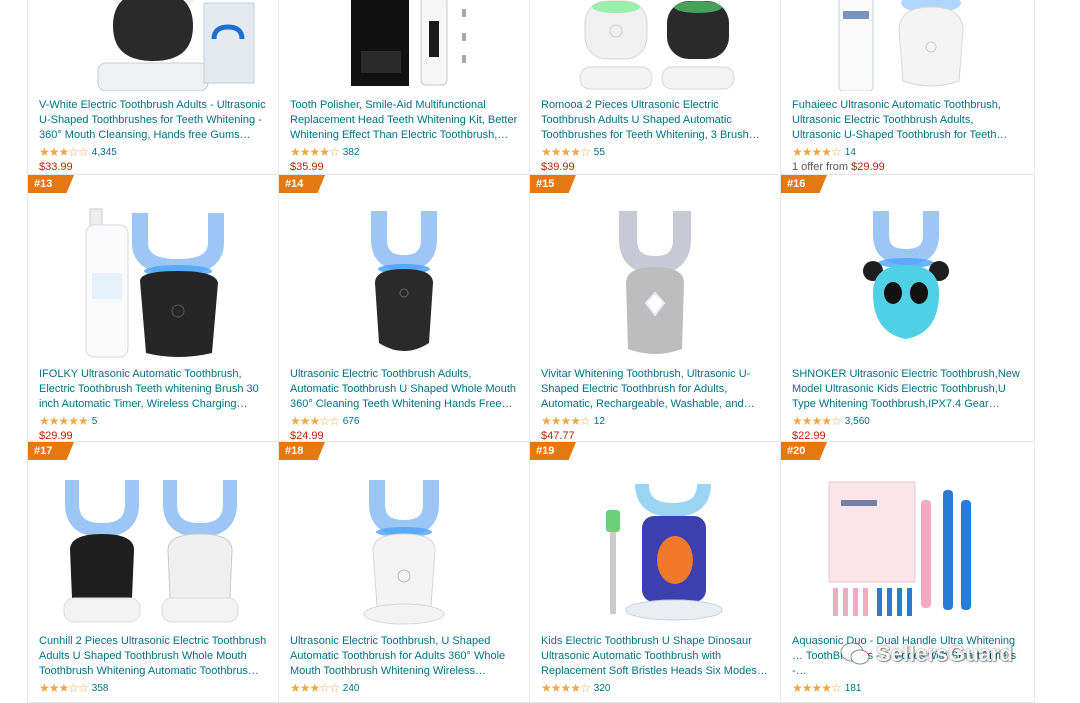 This screenshot has width=1080, height=703. I want to click on rank-badge: #18, so click(302, 451).